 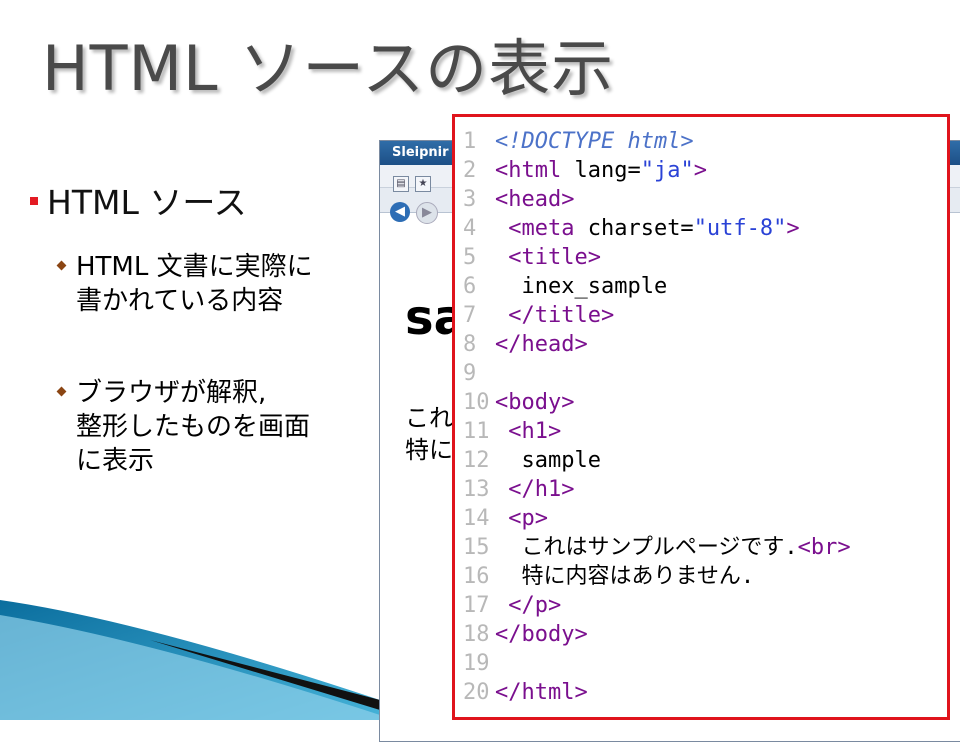 I want to click on line-number: 17, so click(x=476, y=605).